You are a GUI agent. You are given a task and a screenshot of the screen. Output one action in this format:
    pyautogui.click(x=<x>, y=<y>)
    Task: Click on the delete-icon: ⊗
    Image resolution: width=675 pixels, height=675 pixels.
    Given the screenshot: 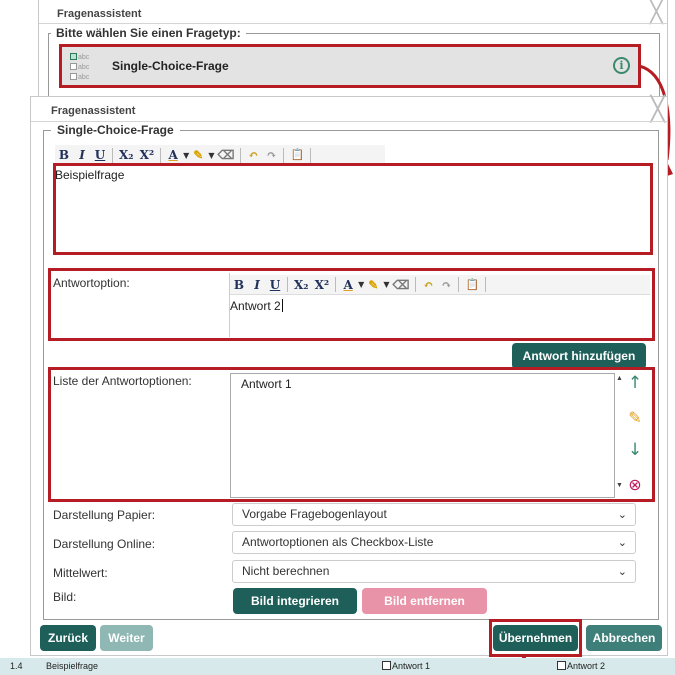 What is the action you would take?
    pyautogui.click(x=635, y=484)
    